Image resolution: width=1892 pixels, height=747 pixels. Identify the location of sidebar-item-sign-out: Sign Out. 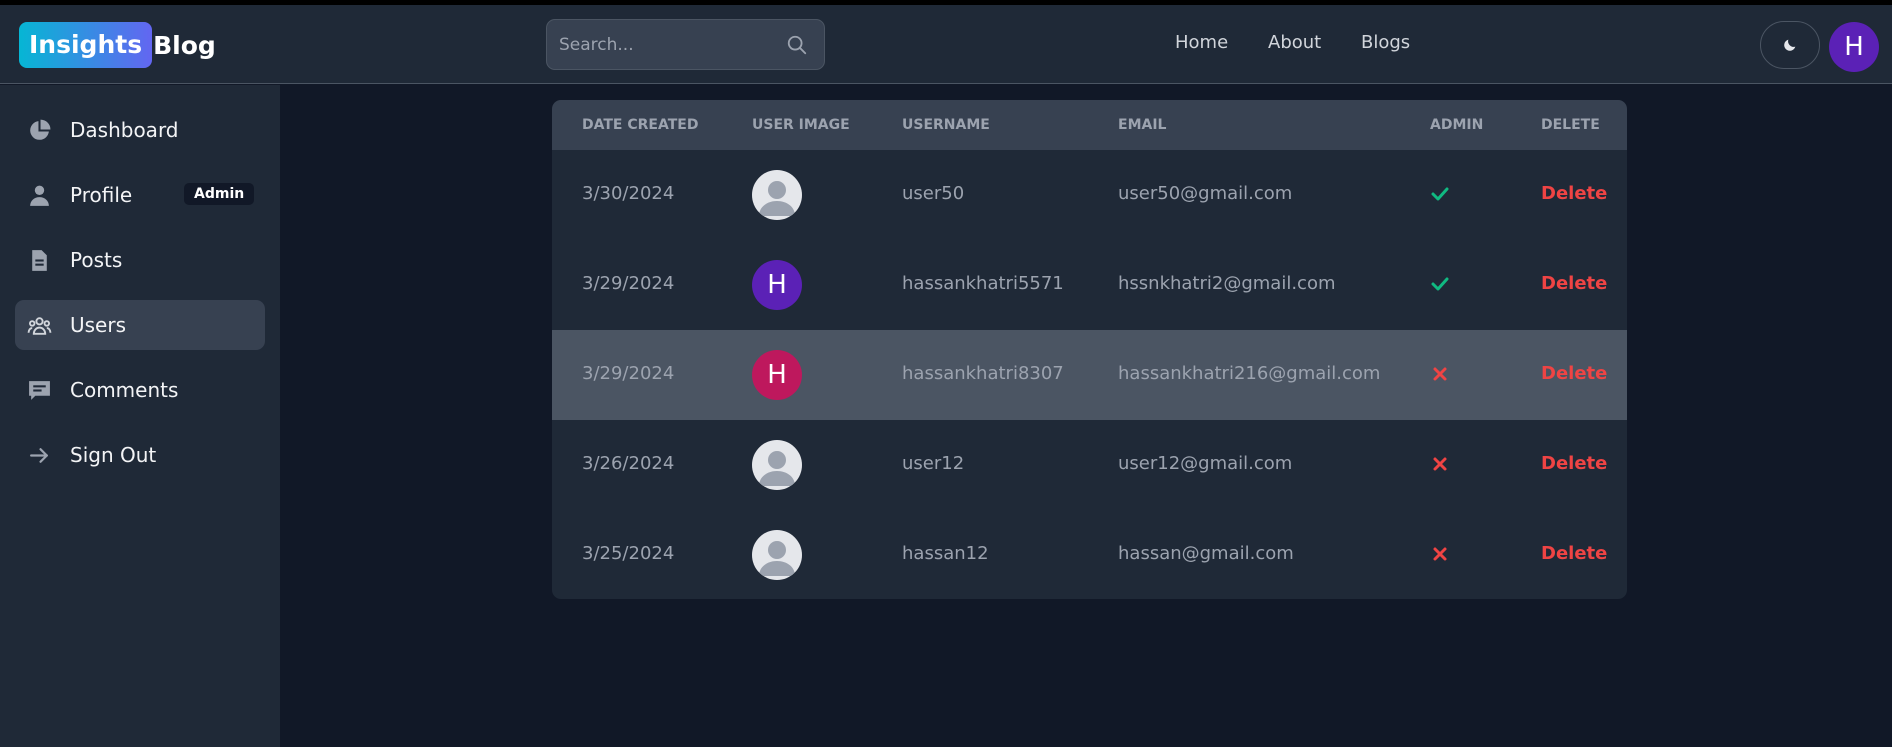
(140, 455).